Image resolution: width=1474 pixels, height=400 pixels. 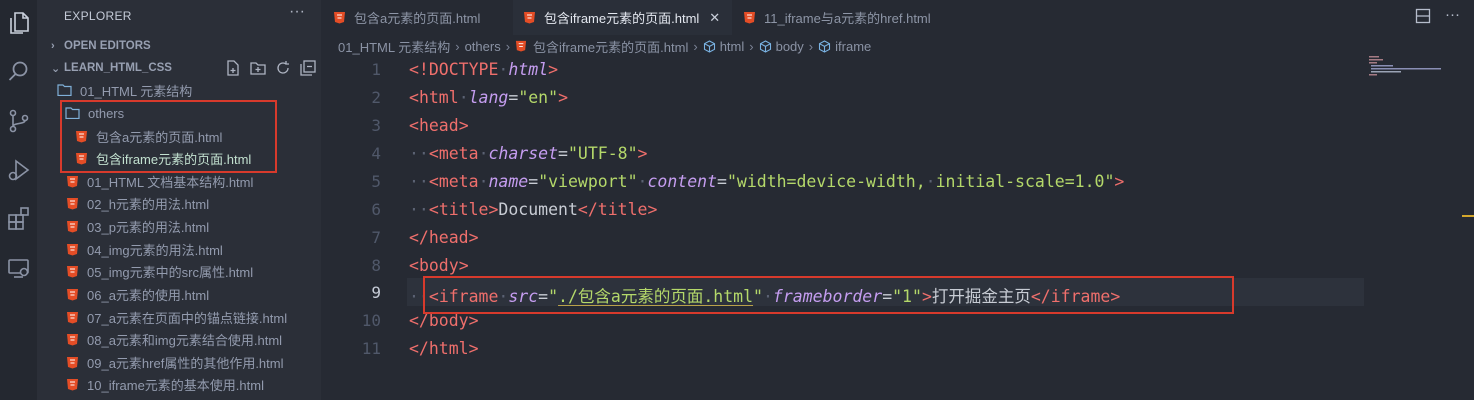 What do you see at coordinates (148, 295) in the screenshot?
I see `tree-item-label: 06_a元素的使用.html` at bounding box center [148, 295].